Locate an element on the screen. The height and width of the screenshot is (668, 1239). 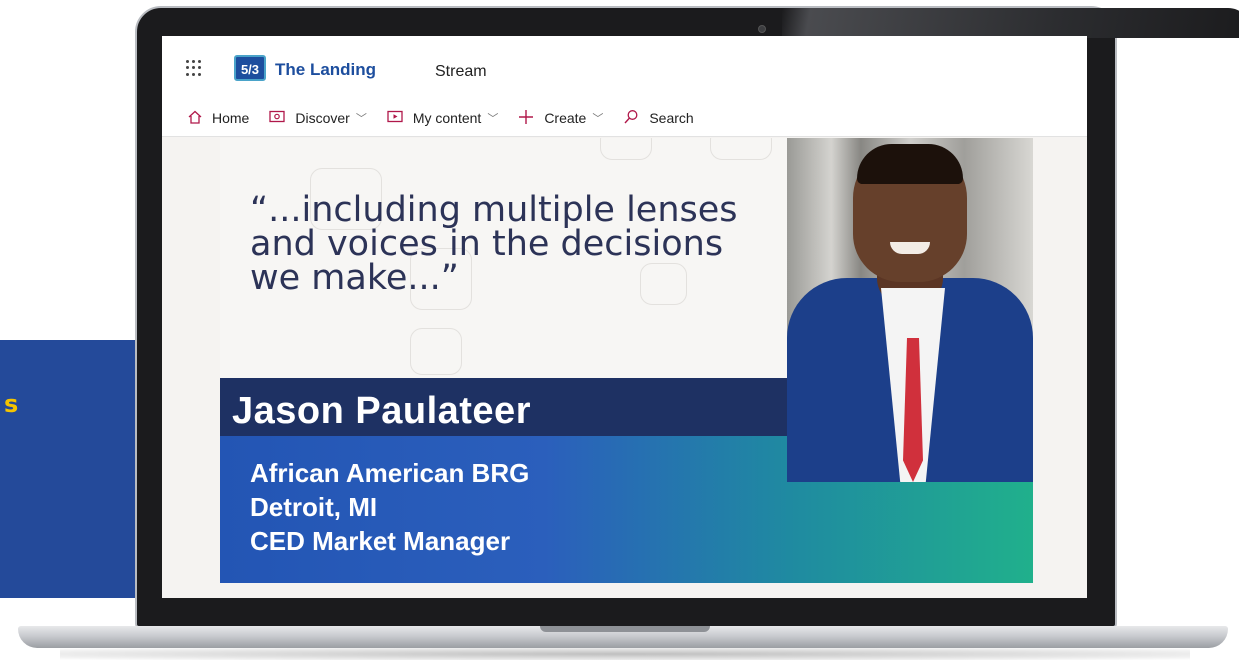
nav-create-label: Create is located at coordinates (565, 118).